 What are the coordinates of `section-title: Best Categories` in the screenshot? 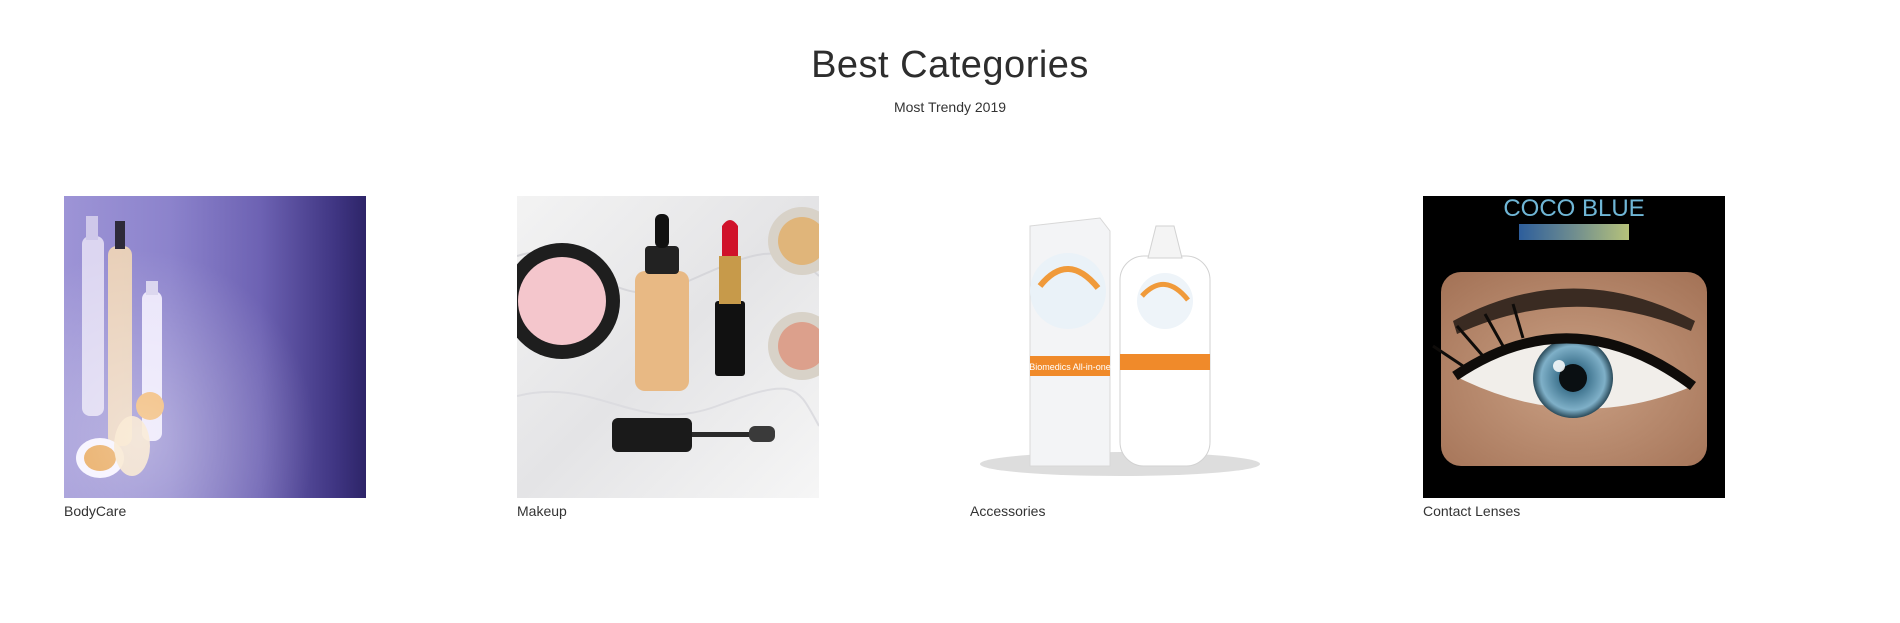 It's located at (950, 65).